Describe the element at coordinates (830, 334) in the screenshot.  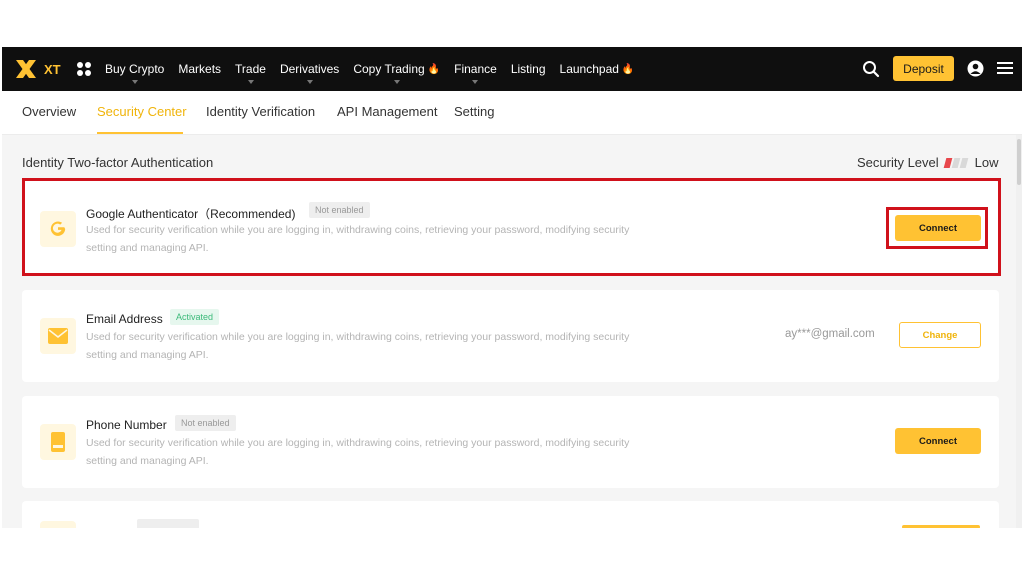
I see `email-value: ay***@gmail.com` at that location.